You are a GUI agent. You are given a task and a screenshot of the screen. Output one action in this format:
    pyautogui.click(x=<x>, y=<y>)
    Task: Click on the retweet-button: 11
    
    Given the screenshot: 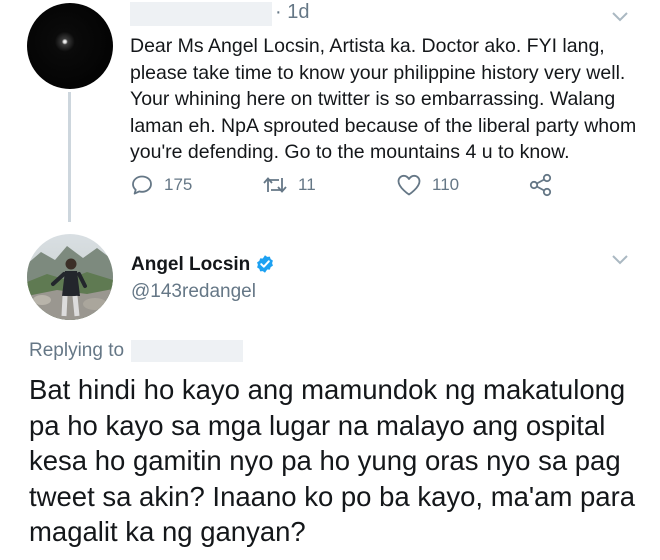 What is the action you would take?
    pyautogui.click(x=289, y=185)
    